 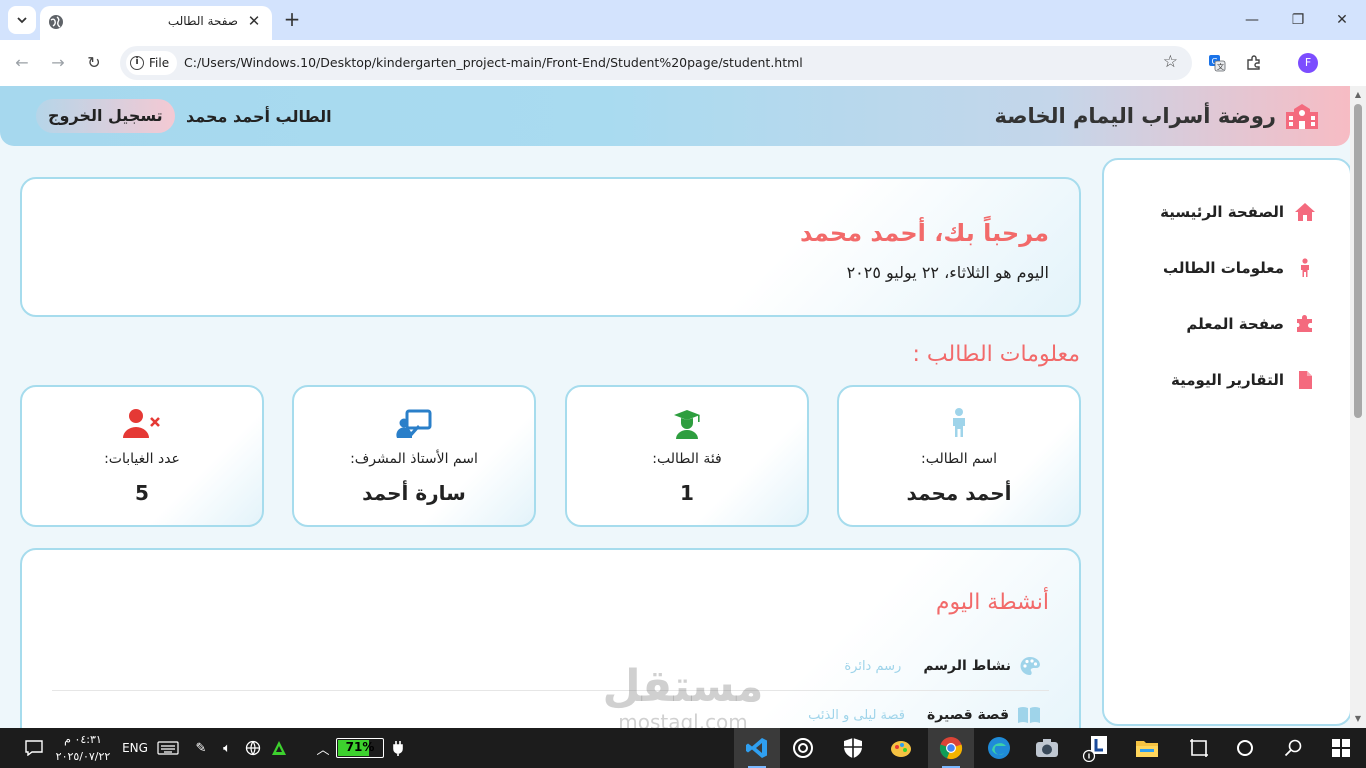 I want to click on taskbar-app-paint, so click(x=901, y=748).